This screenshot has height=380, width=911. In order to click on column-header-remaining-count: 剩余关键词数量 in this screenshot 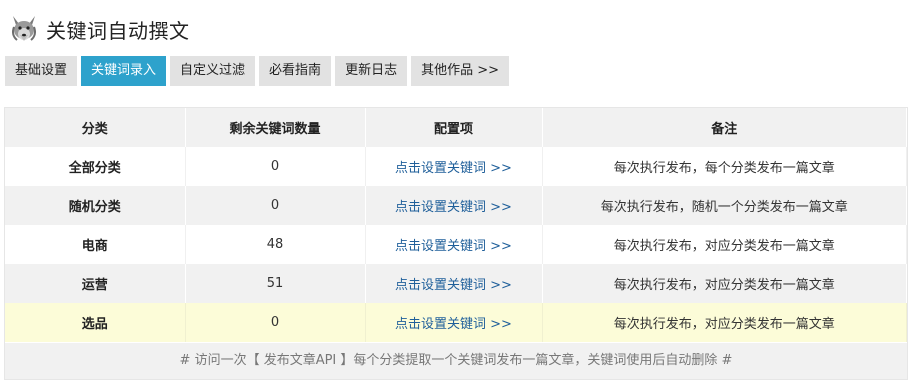, I will do `click(275, 127)`.